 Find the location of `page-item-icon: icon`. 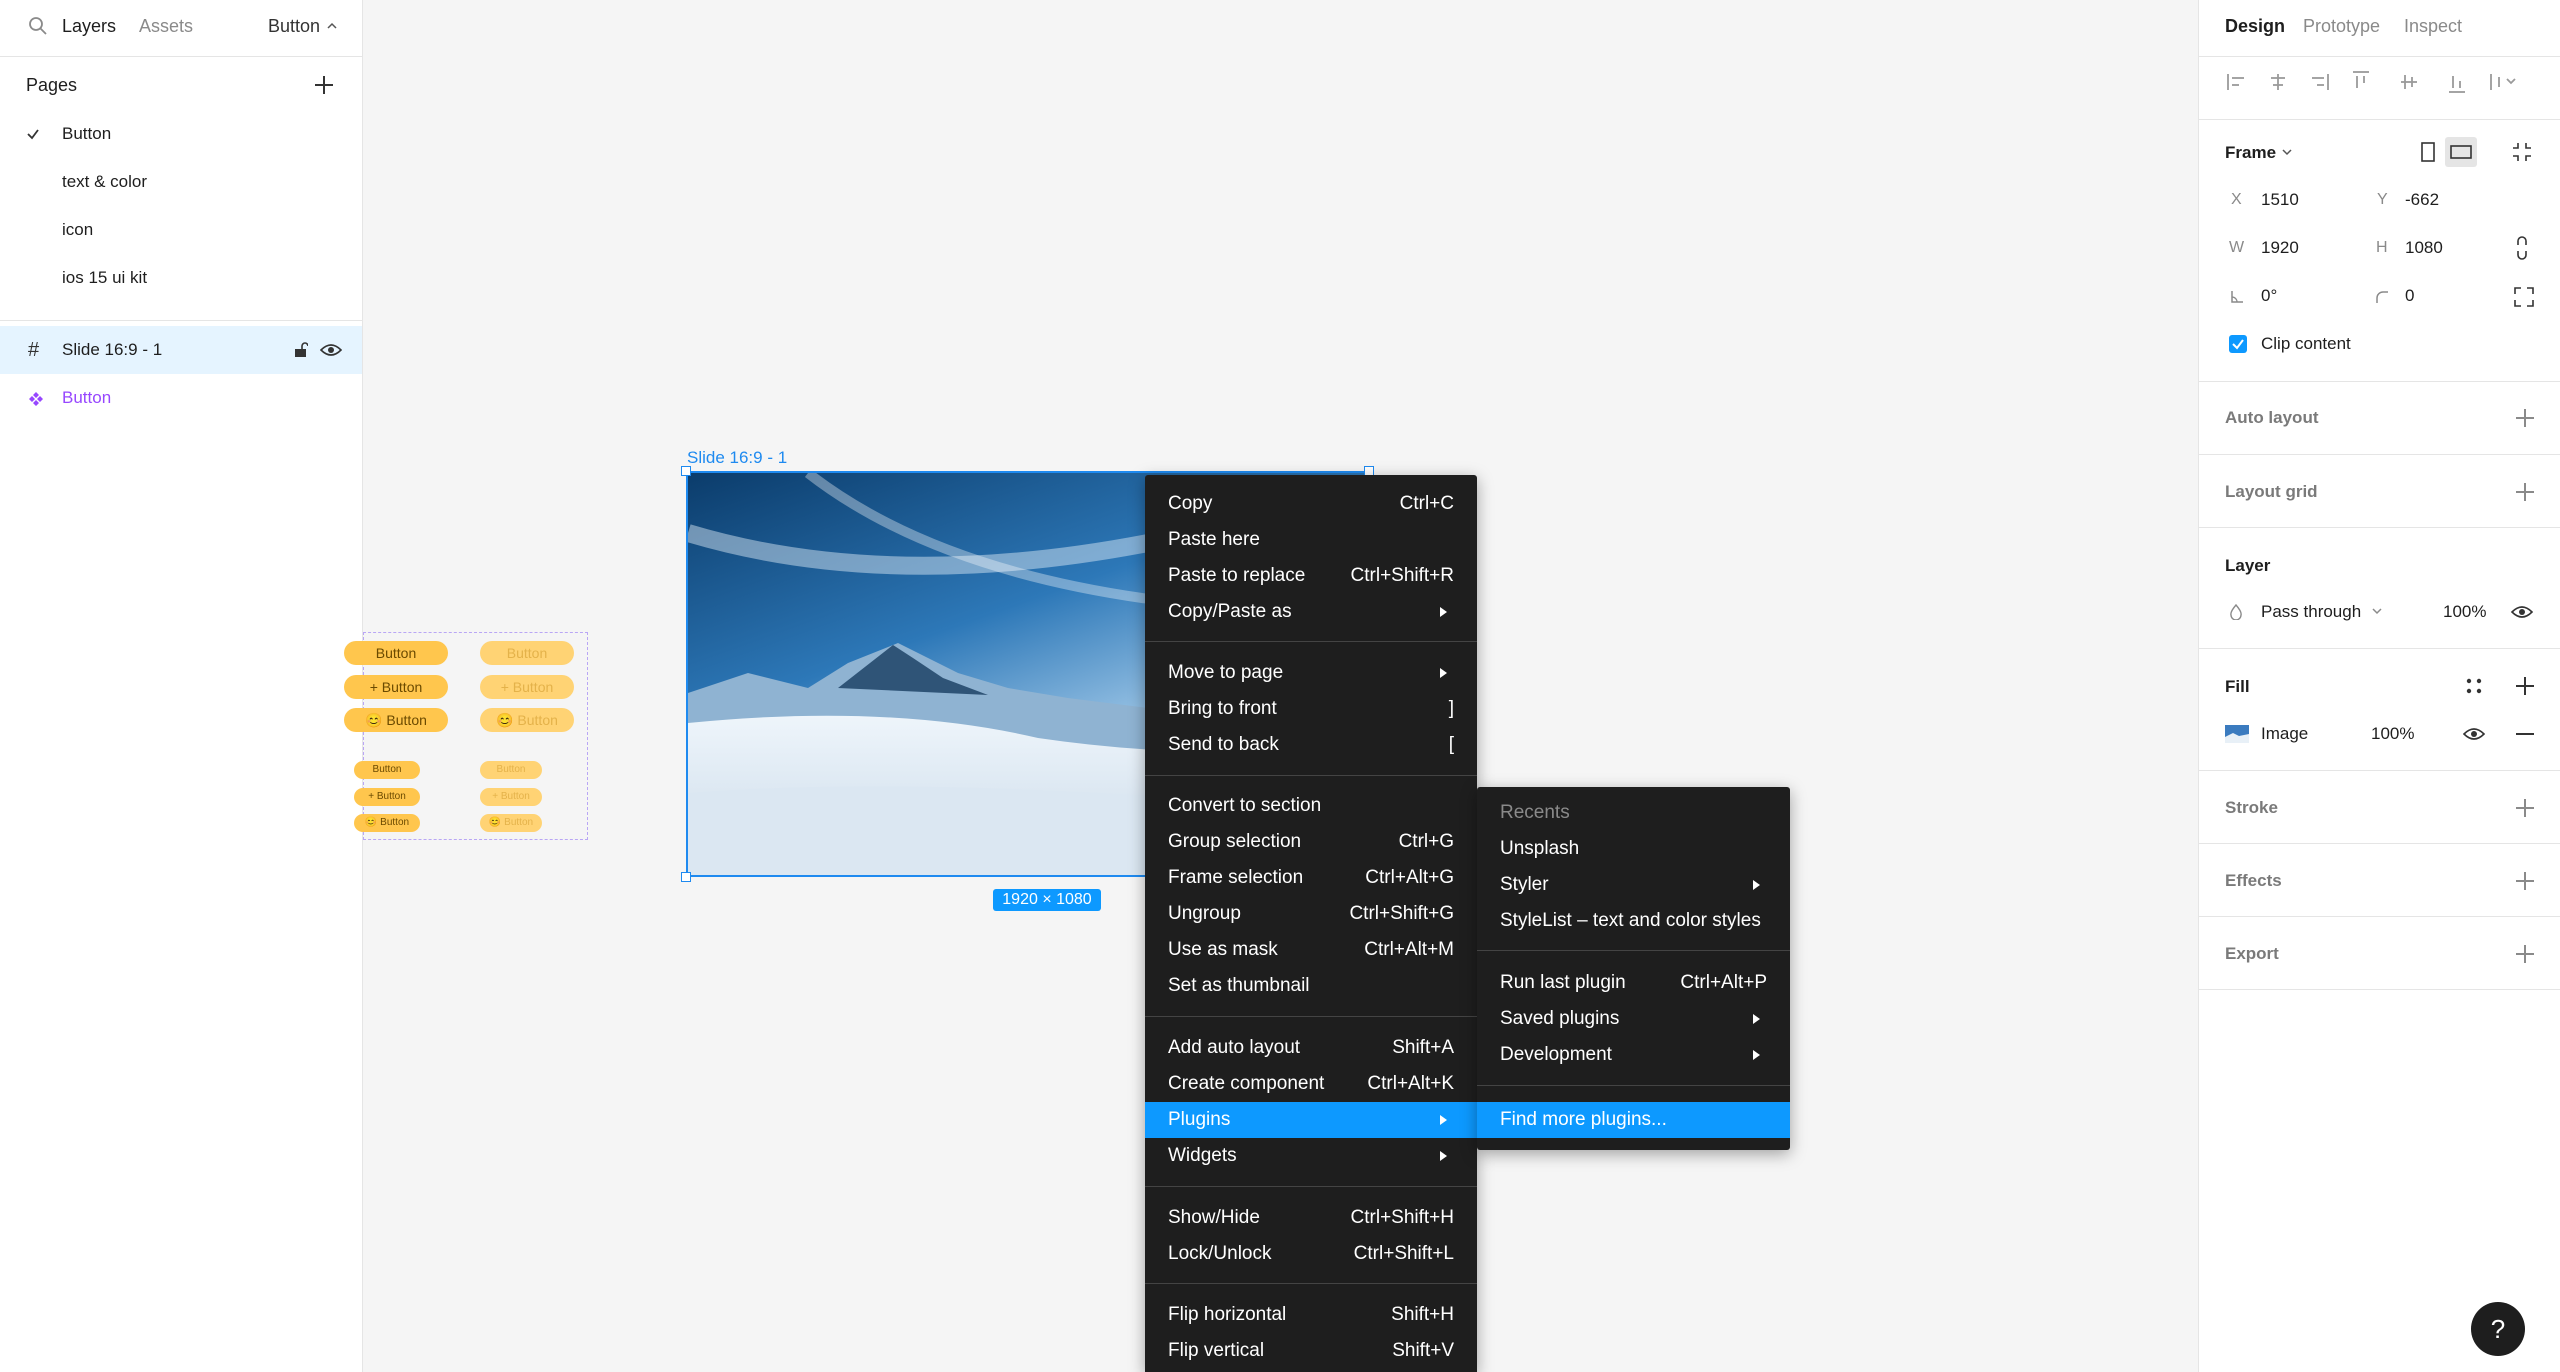

page-item-icon: icon is located at coordinates (181, 230).